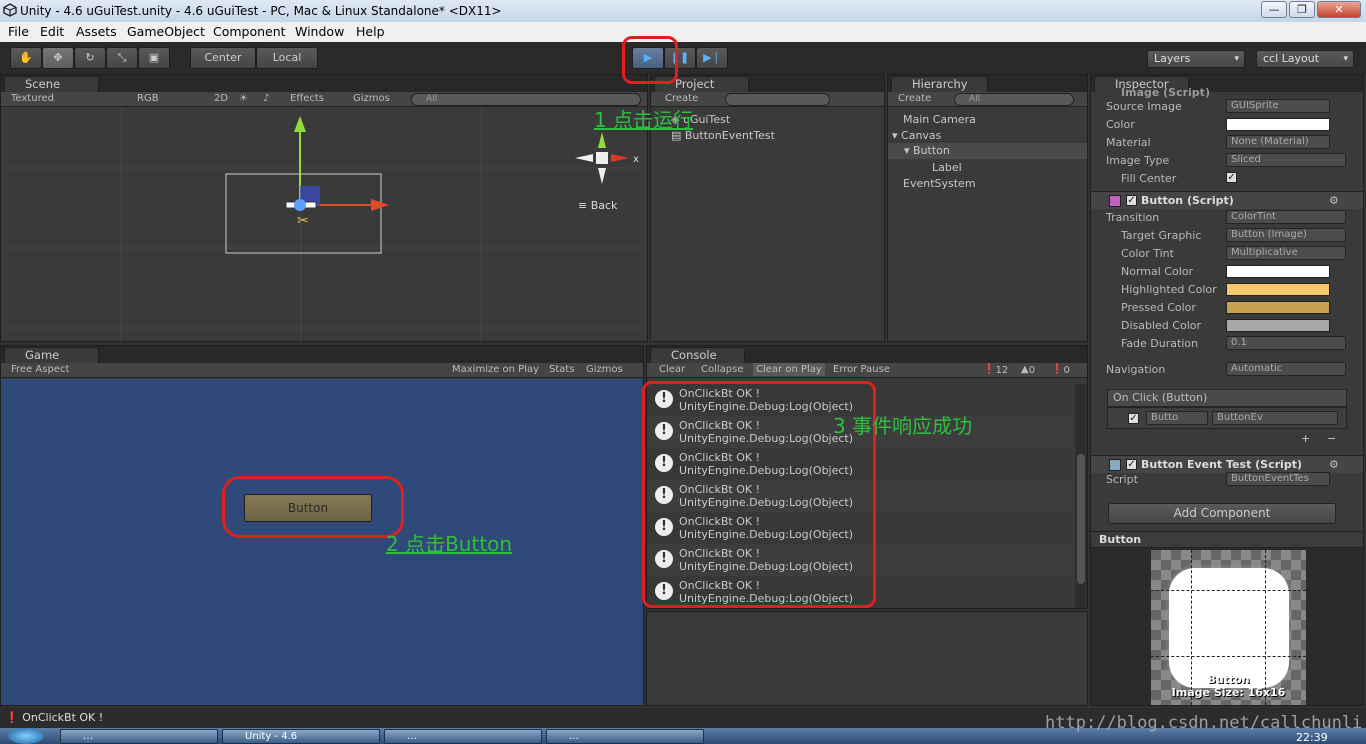 This screenshot has height=744, width=1366. I want to click on material-field: None (Material), so click(1278, 142).